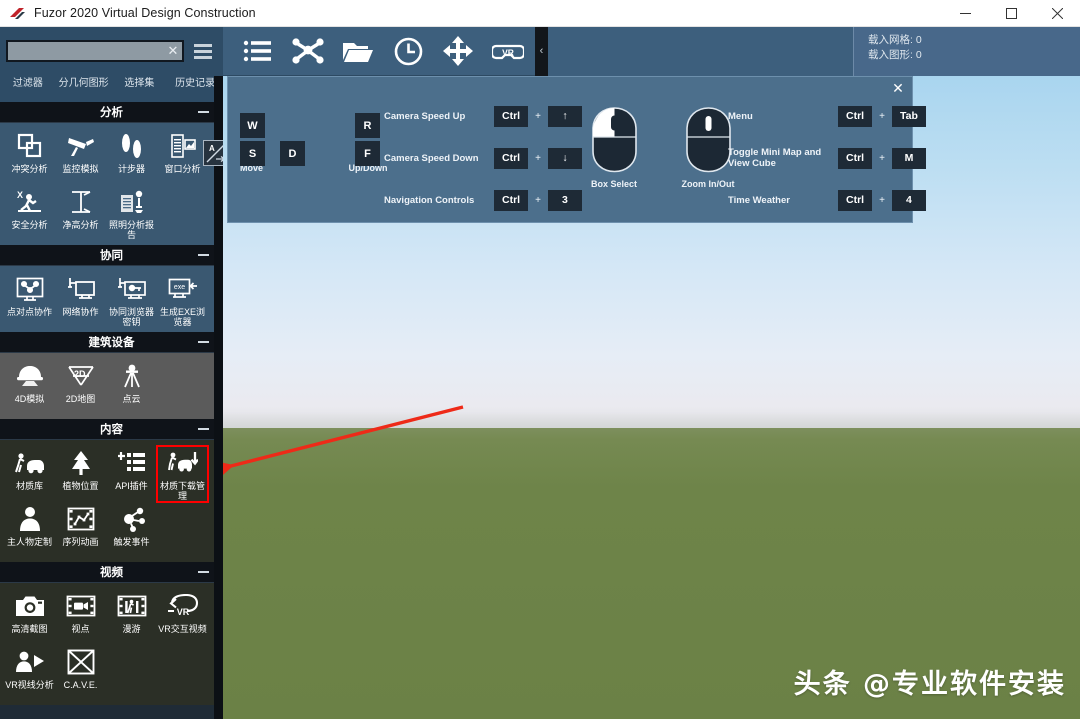 This screenshot has width=1080, height=719. What do you see at coordinates (218, 89) in the screenshot?
I see `tab-scroll-strip` at bounding box center [218, 89].